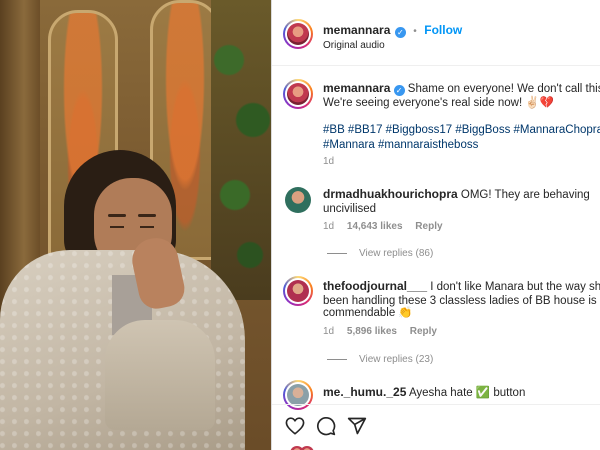  What do you see at coordinates (326, 426) in the screenshot?
I see `comment-icon` at bounding box center [326, 426].